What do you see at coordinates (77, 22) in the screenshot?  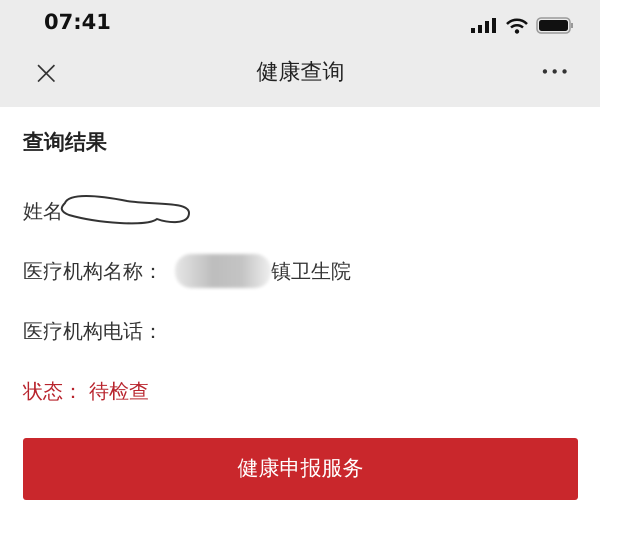 I see `status-time: 07:41` at bounding box center [77, 22].